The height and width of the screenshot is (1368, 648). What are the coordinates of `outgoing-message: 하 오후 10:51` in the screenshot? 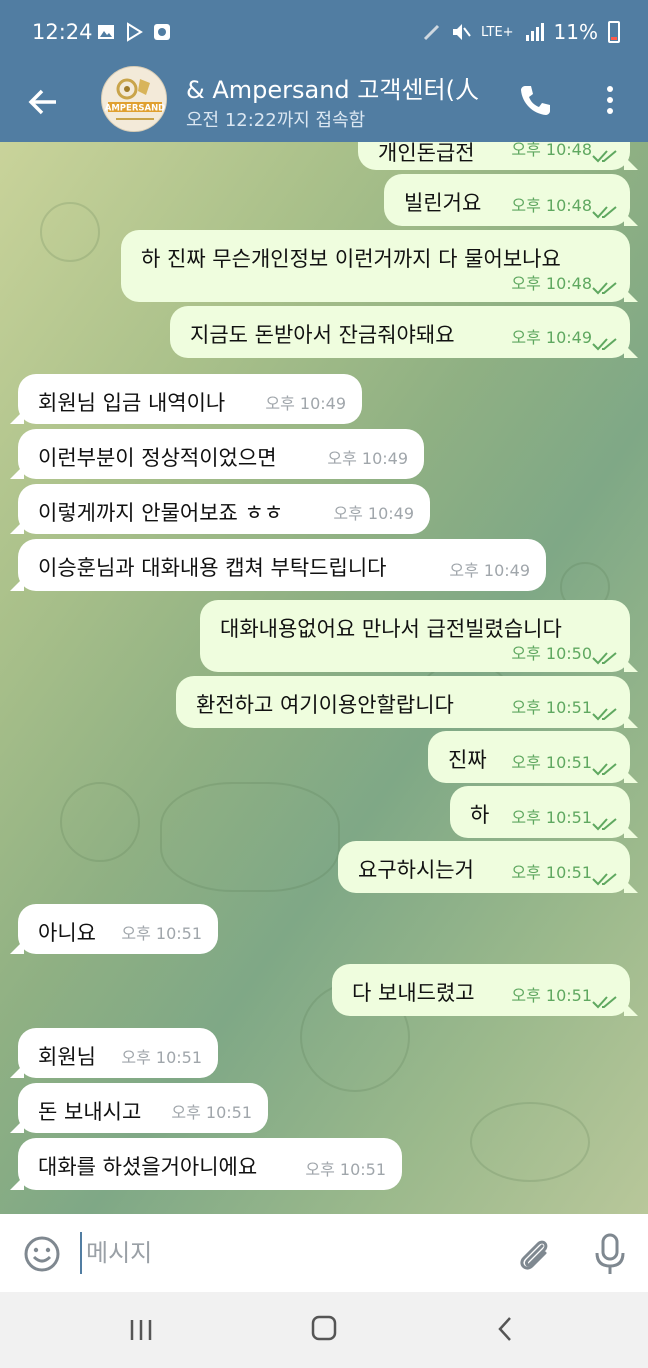 It's located at (544, 812).